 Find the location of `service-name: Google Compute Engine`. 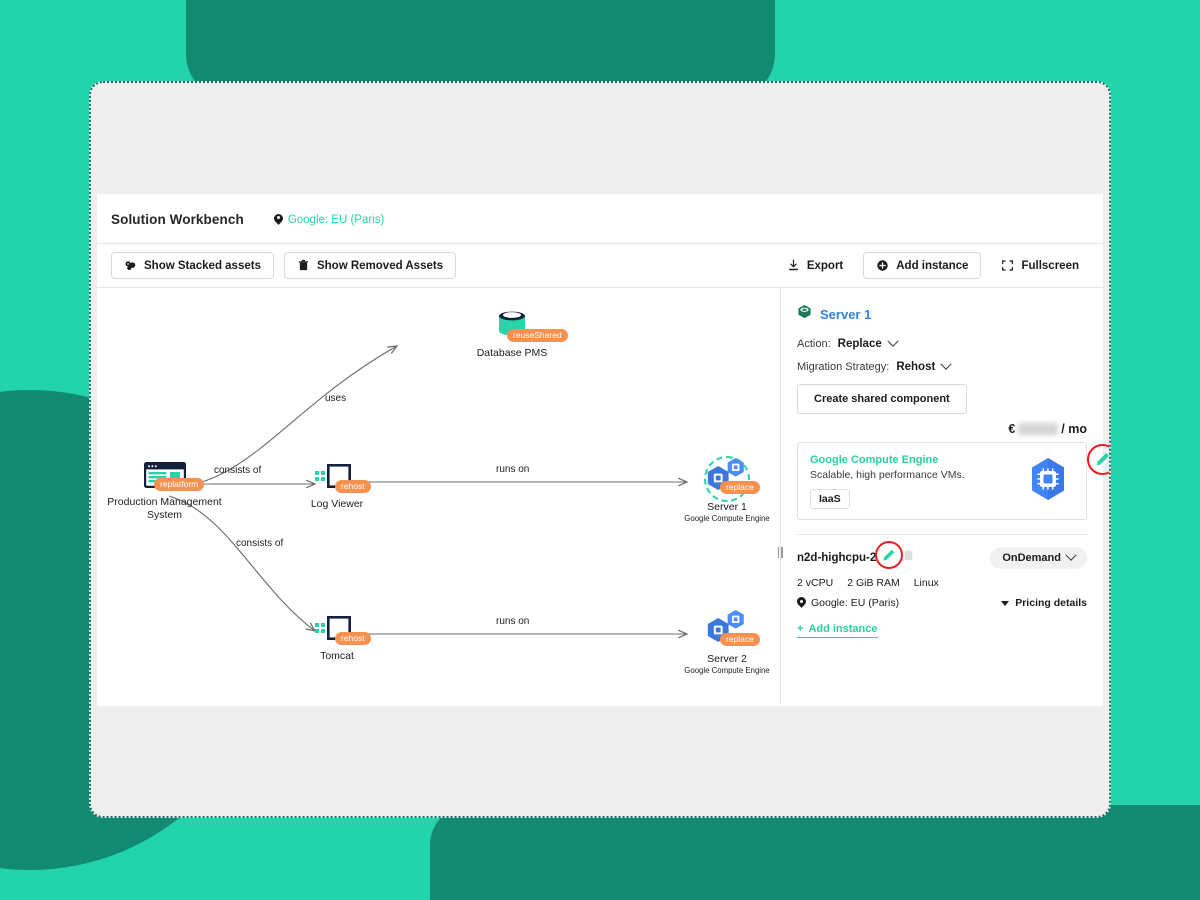

service-name: Google Compute Engine is located at coordinates (874, 460).